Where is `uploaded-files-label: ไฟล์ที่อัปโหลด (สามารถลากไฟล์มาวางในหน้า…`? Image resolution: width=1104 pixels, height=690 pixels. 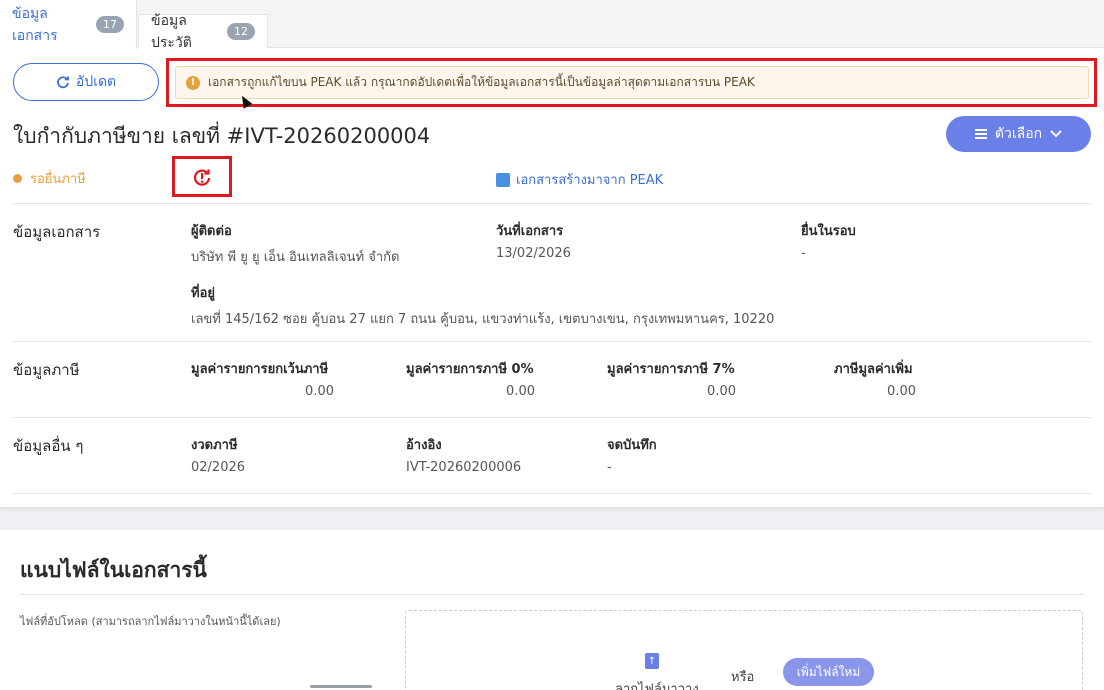 uploaded-files-label: ไฟล์ที่อัปโหลด (สามารถลากไฟล์มาวางในหน้า… is located at coordinates (150, 621).